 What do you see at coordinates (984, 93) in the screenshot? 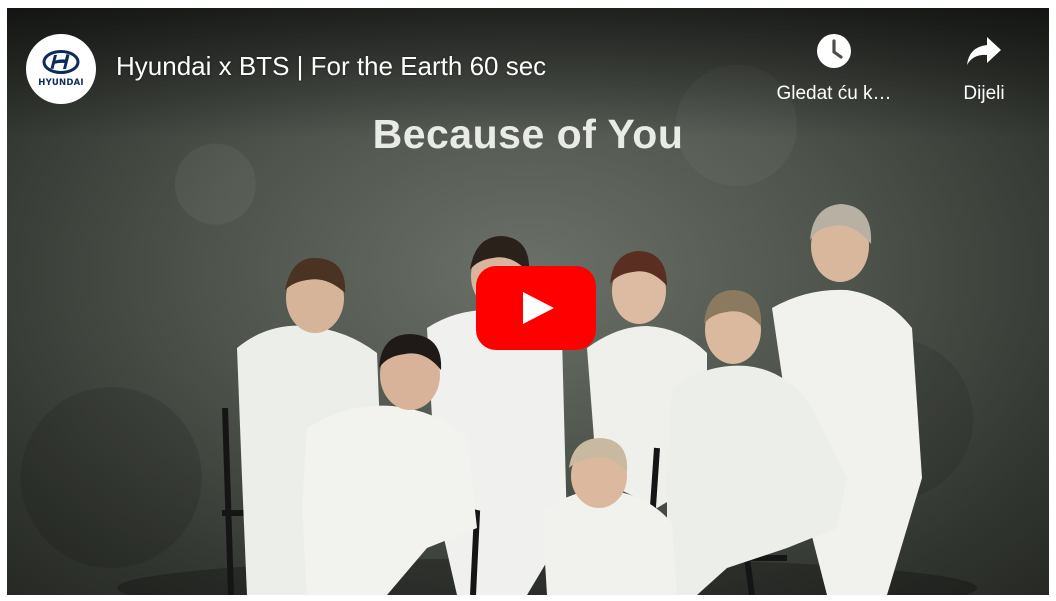
I see `share-label: Dijeli` at bounding box center [984, 93].